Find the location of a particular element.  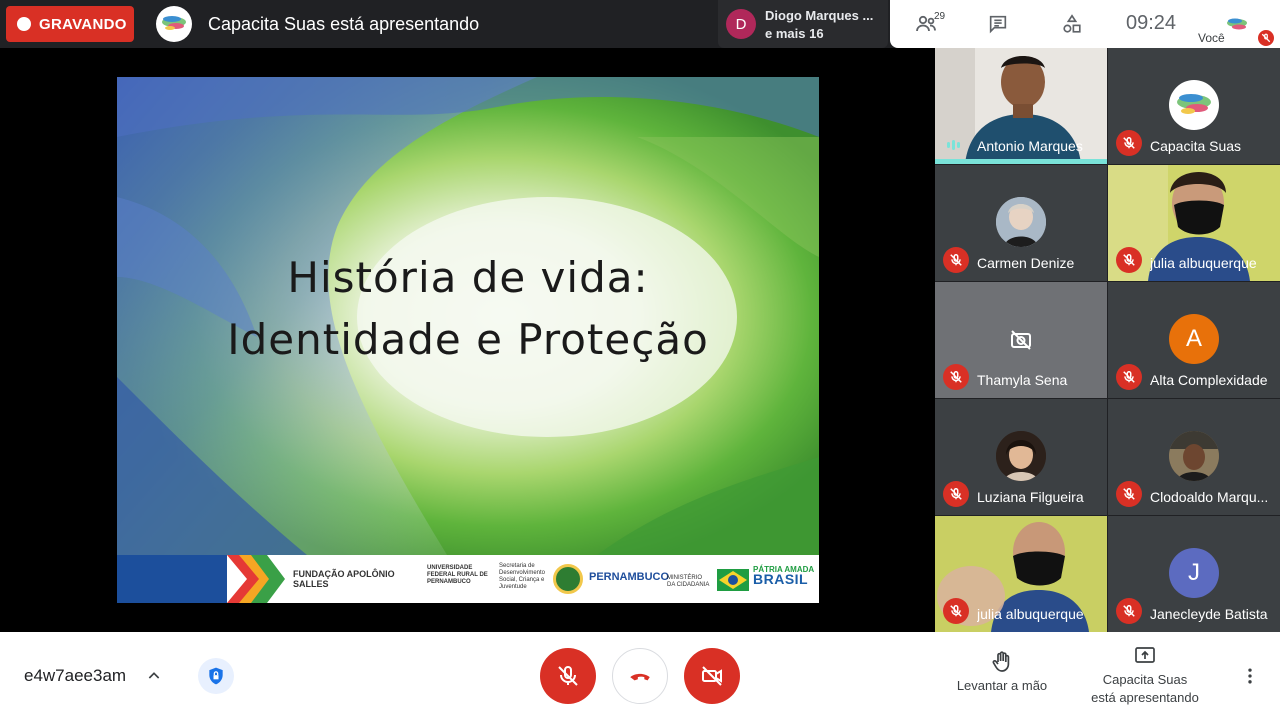

top-right-panel: 29 09:24 is located at coordinates (1041, 24).